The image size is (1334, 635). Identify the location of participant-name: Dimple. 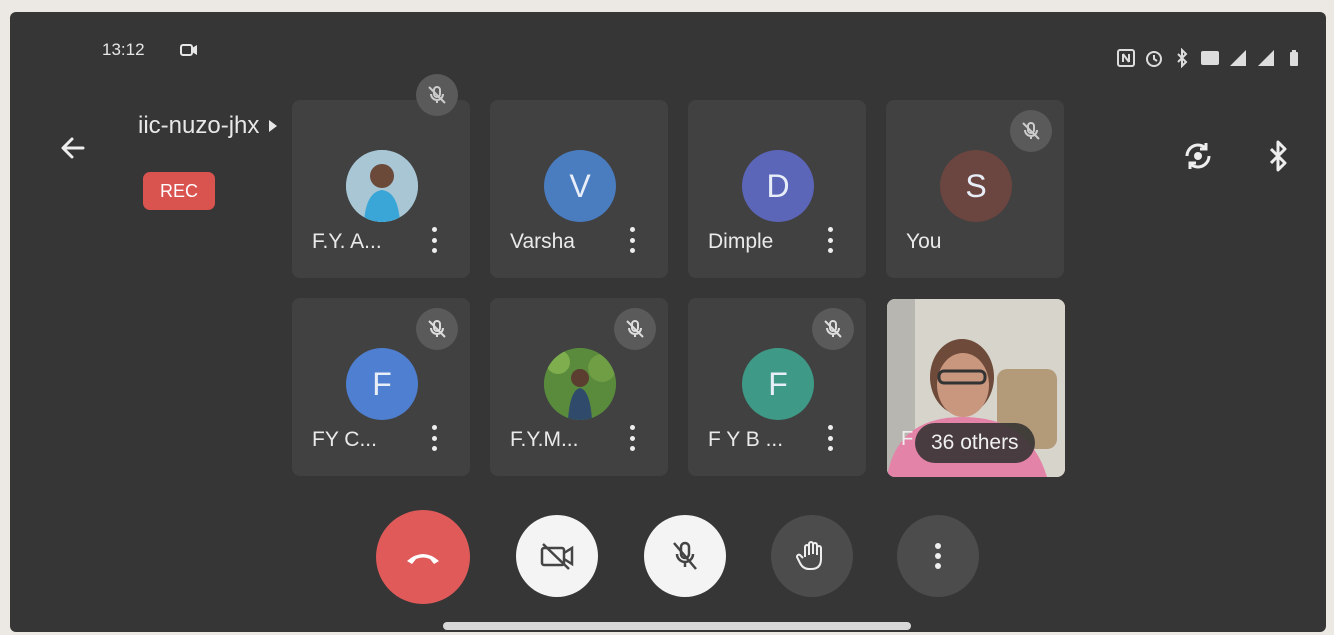
(741, 241).